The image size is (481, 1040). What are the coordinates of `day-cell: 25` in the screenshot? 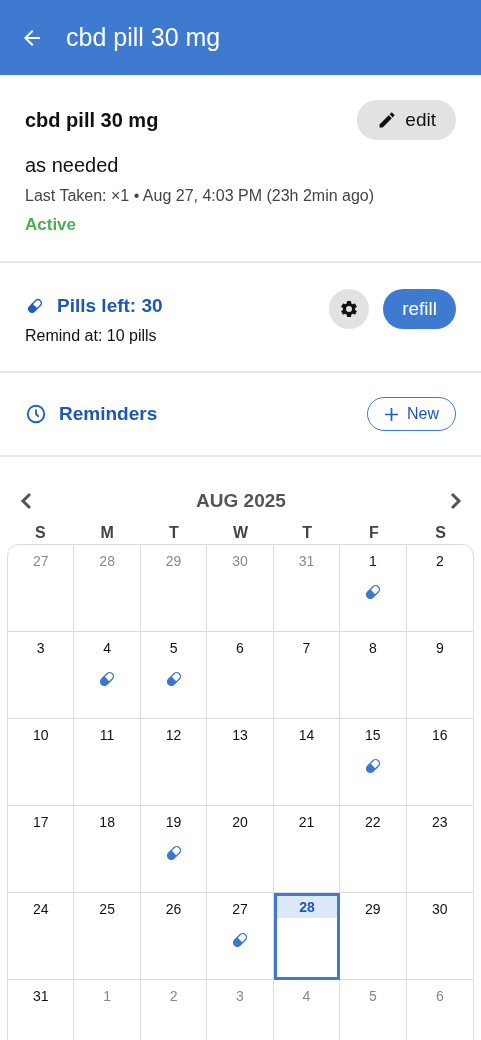 It's located at (107, 936).